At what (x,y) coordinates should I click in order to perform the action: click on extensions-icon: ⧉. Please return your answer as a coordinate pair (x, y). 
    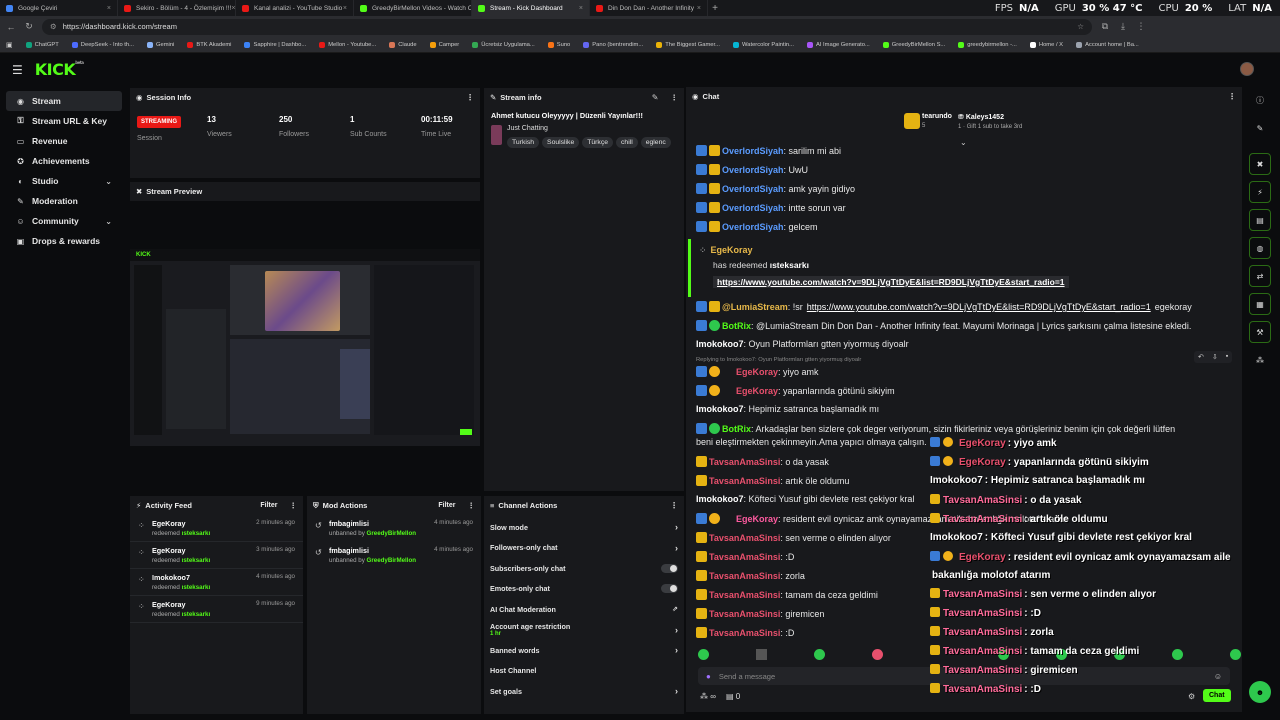
    Looking at the image, I should click on (1105, 26).